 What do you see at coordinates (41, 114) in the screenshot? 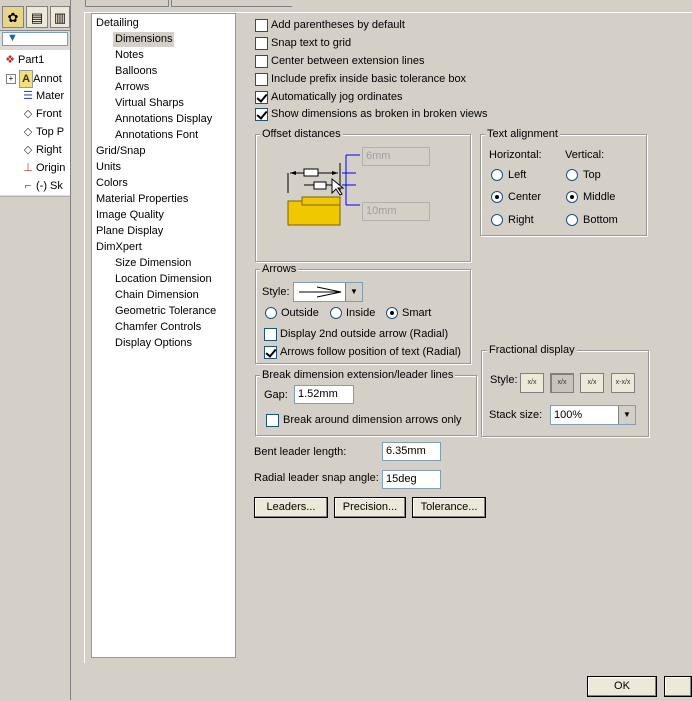
I see `tree-item-front-plane: ◇ Front` at bounding box center [41, 114].